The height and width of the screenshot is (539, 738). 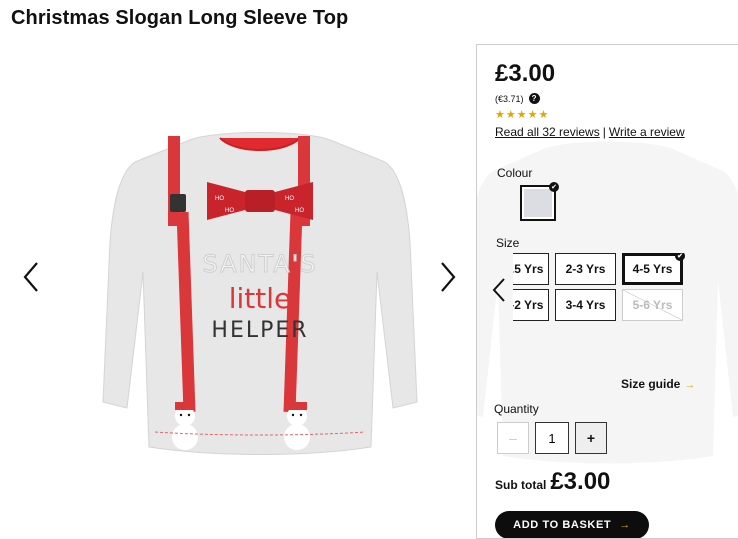 I want to click on chevron-right-icon, so click(x=448, y=277).